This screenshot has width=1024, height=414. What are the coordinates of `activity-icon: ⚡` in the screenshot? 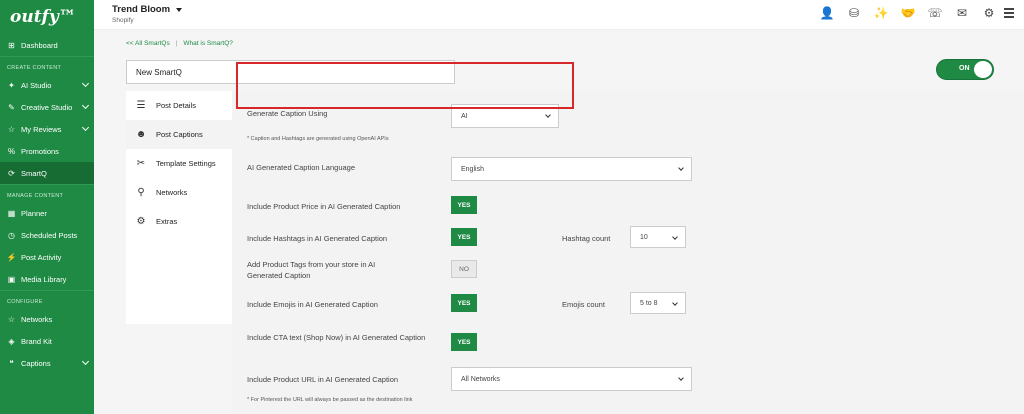 It's located at (11, 257).